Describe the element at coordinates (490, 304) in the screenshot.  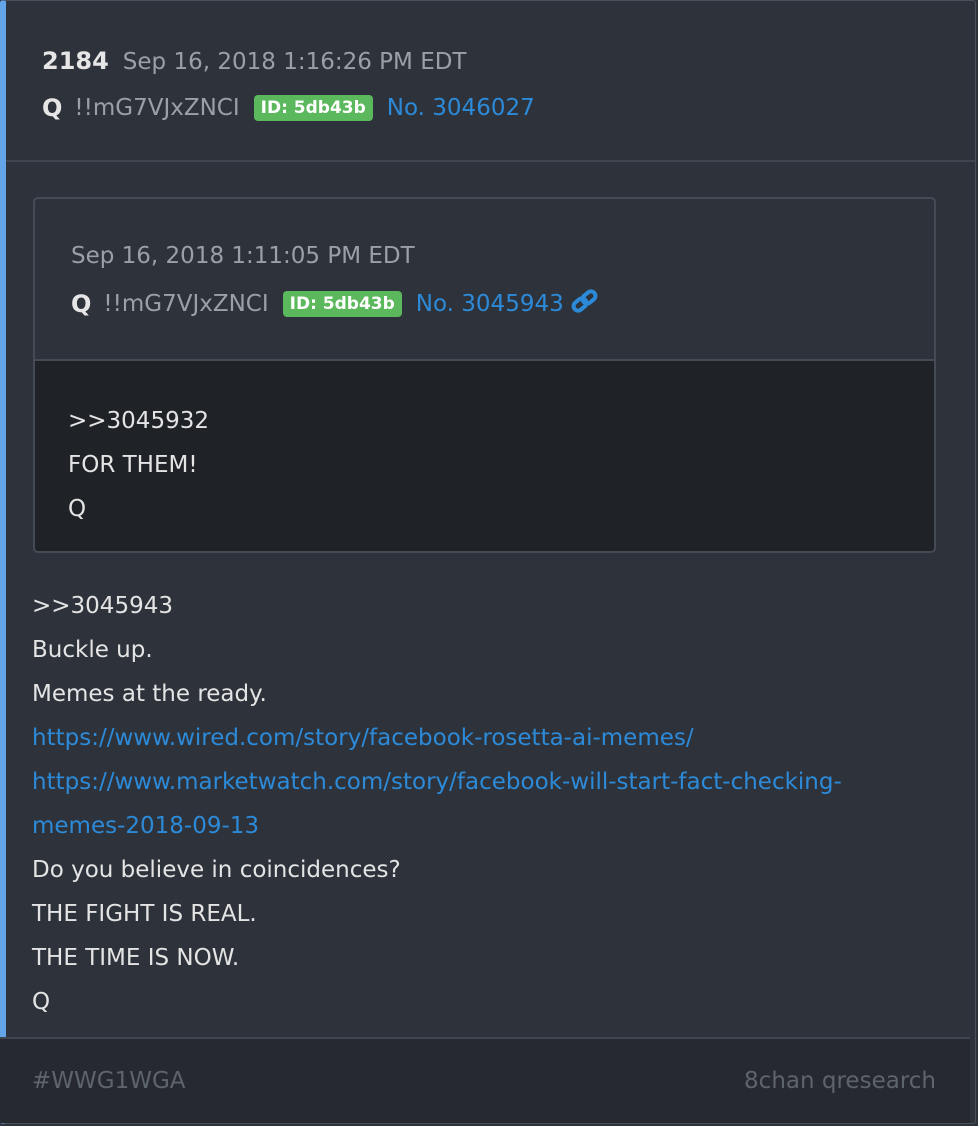
I see `quoted-post-number-link: No. 3045943` at that location.